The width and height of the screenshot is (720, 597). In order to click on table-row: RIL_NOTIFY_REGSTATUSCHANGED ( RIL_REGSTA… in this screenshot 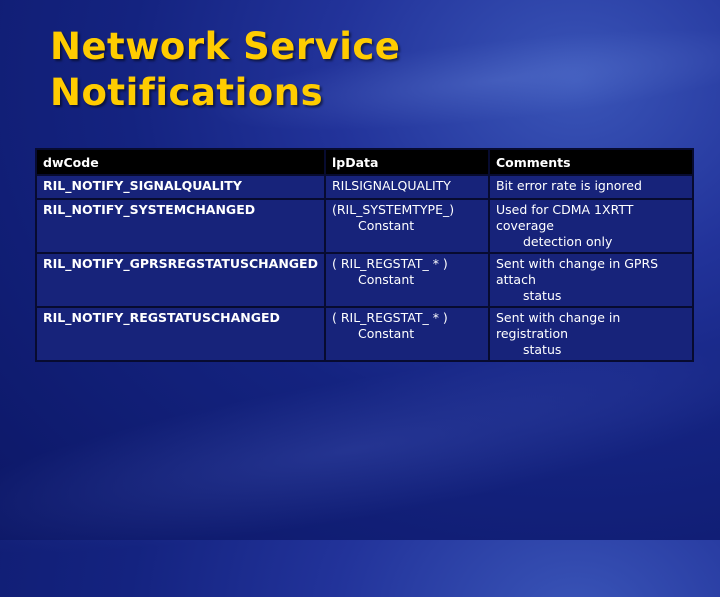, I will do `click(364, 334)`.